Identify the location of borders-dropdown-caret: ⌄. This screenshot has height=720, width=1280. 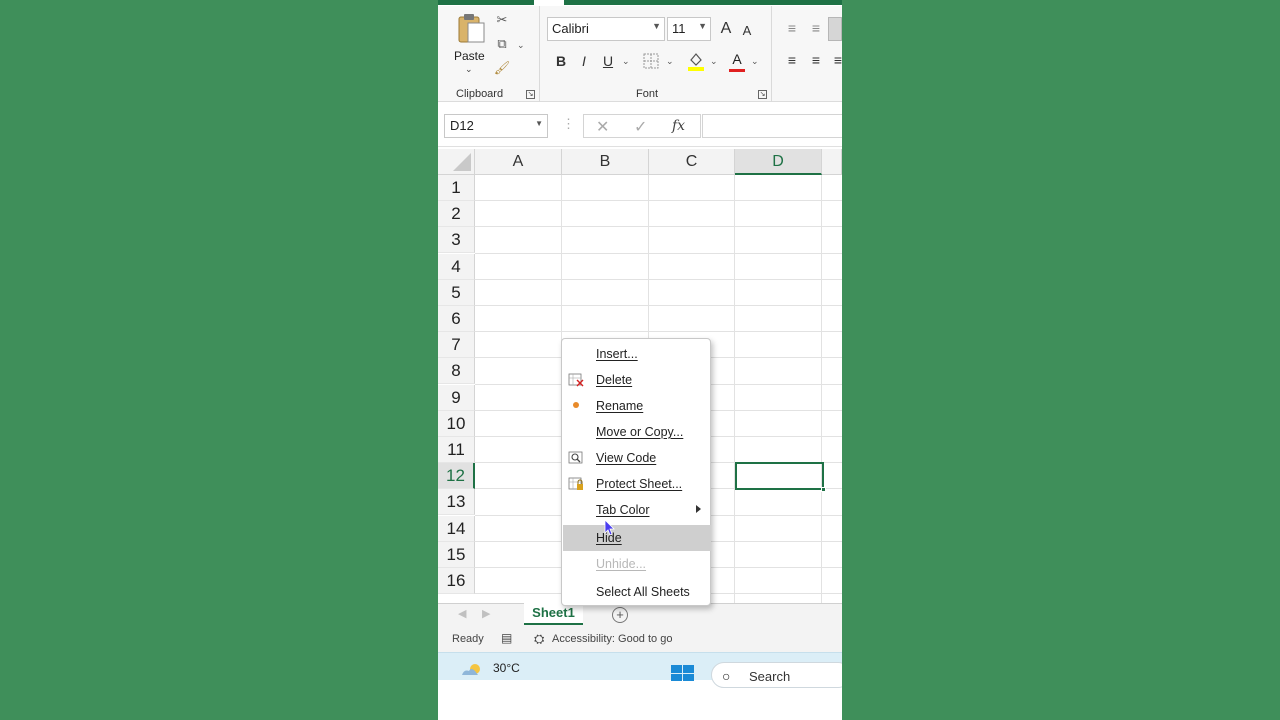
(670, 61).